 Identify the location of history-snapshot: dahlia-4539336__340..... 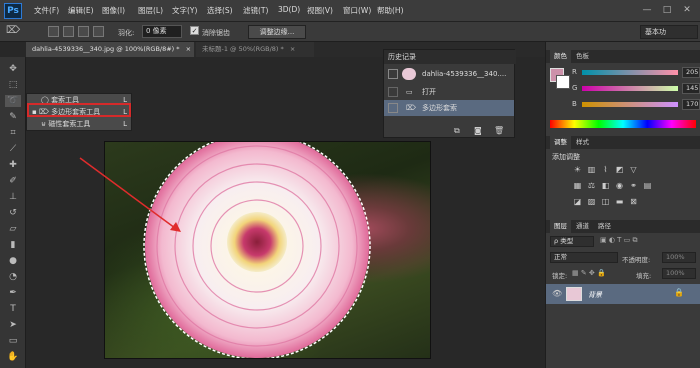
(449, 74).